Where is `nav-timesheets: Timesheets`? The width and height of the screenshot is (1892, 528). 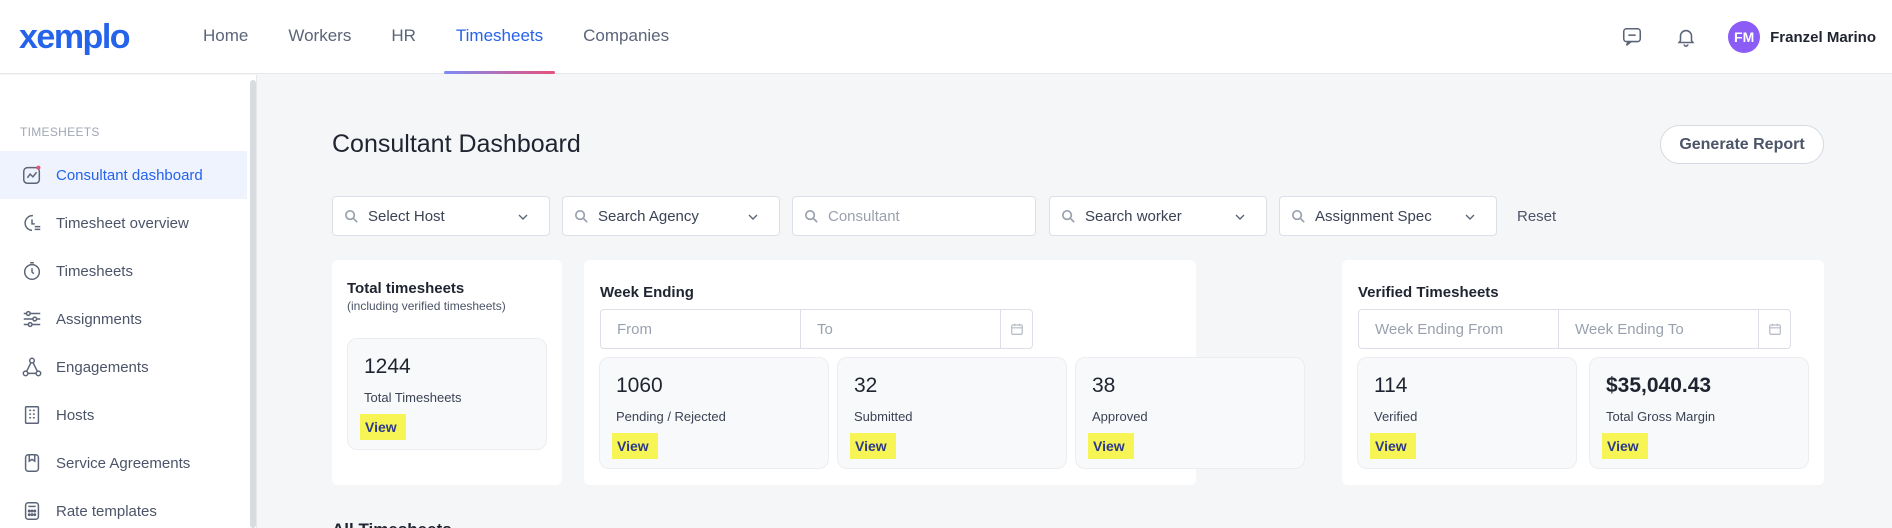 nav-timesheets: Timesheets is located at coordinates (499, 37).